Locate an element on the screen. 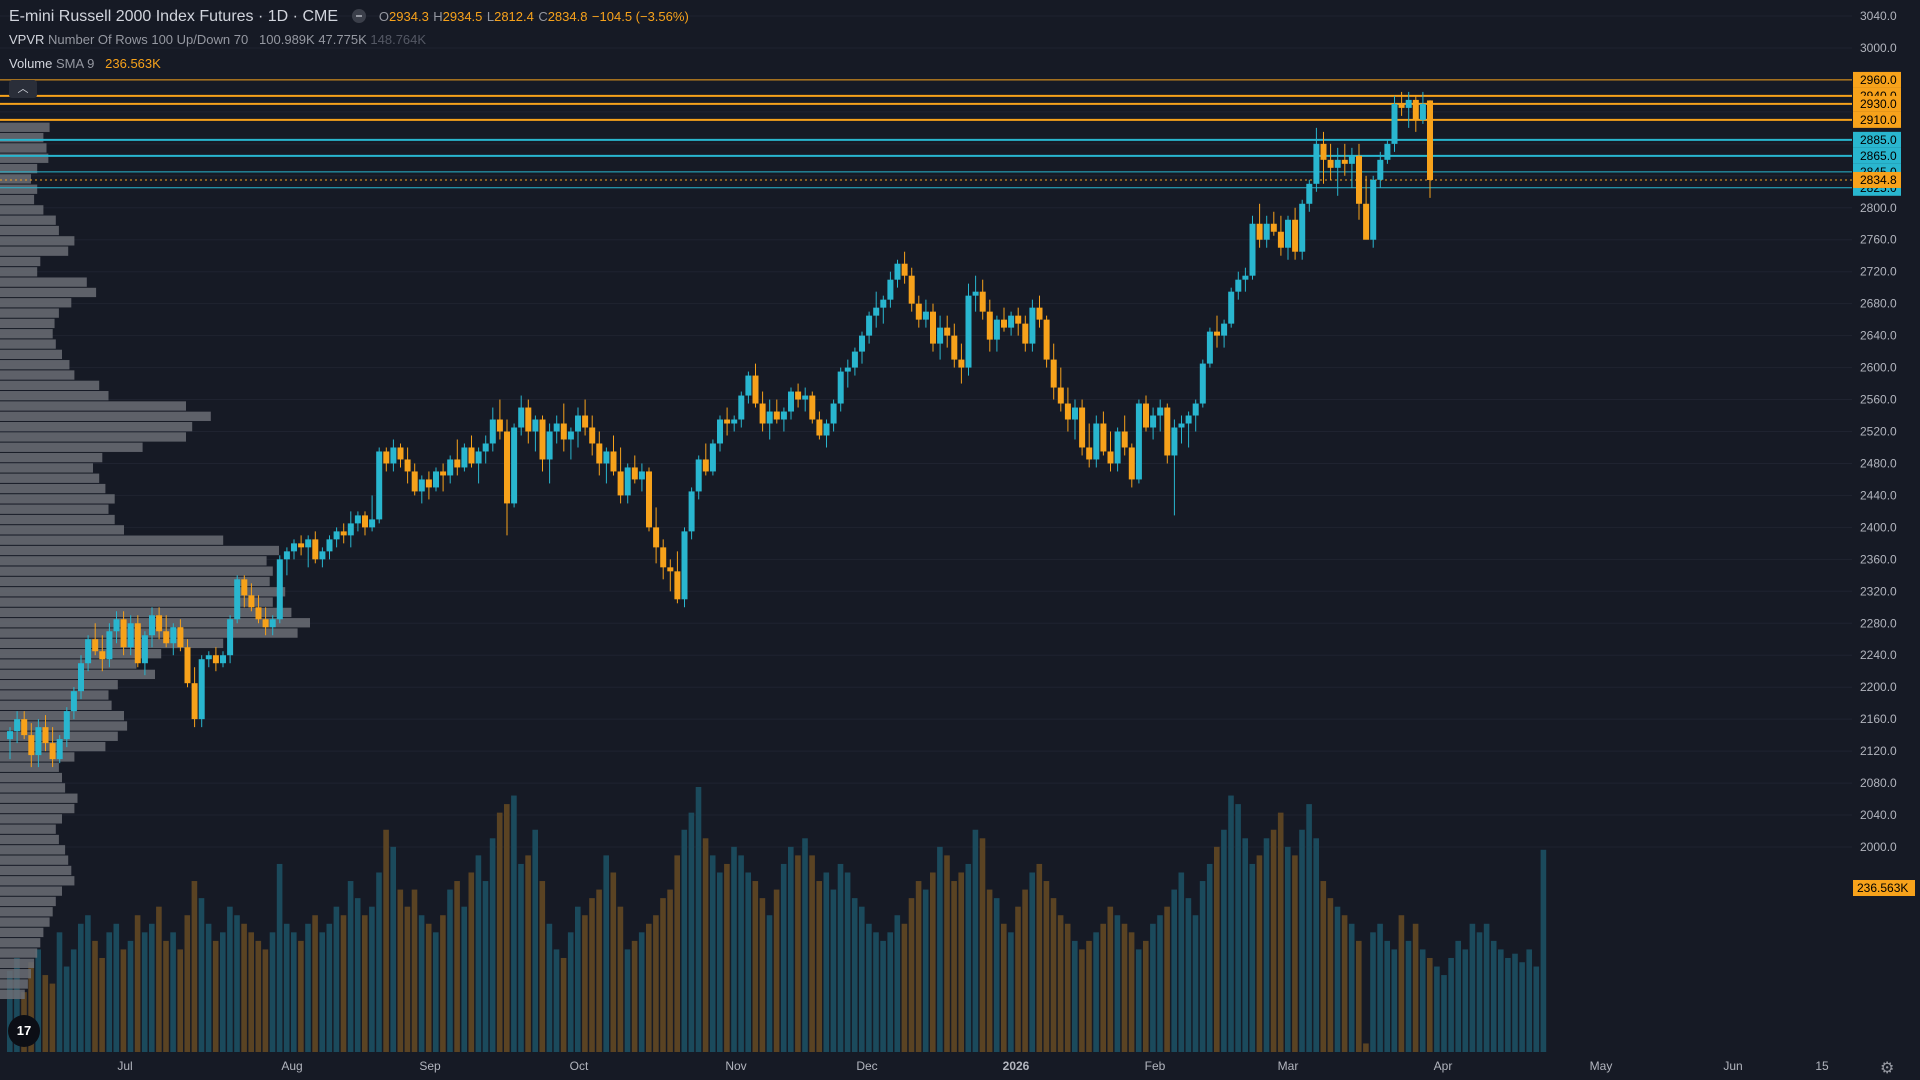 This screenshot has width=1920, height=1080. vpvr-name: VPVR is located at coordinates (27, 39).